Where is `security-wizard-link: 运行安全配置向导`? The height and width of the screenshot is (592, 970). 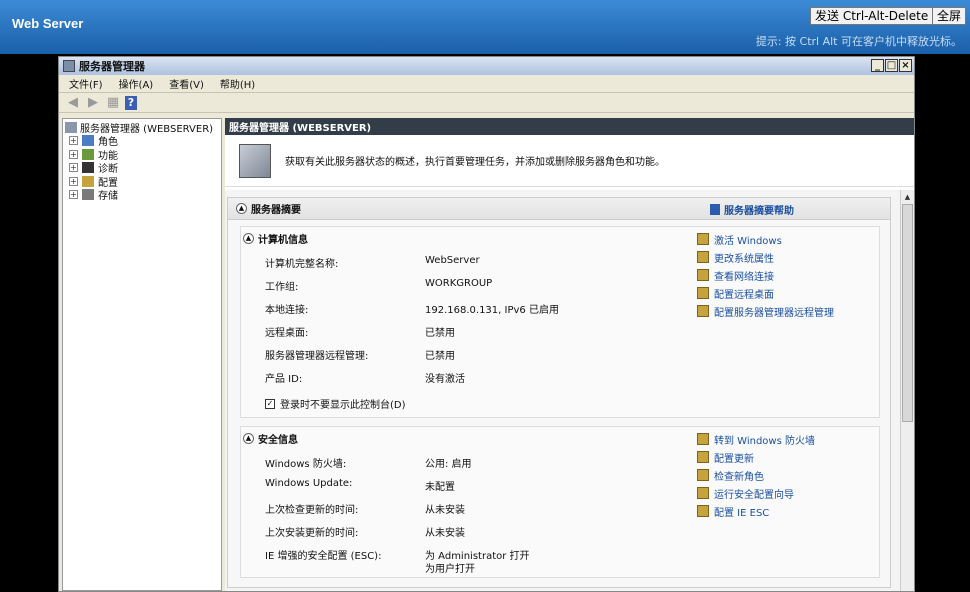 security-wizard-link: 运行安全配置向导 is located at coordinates (756, 493).